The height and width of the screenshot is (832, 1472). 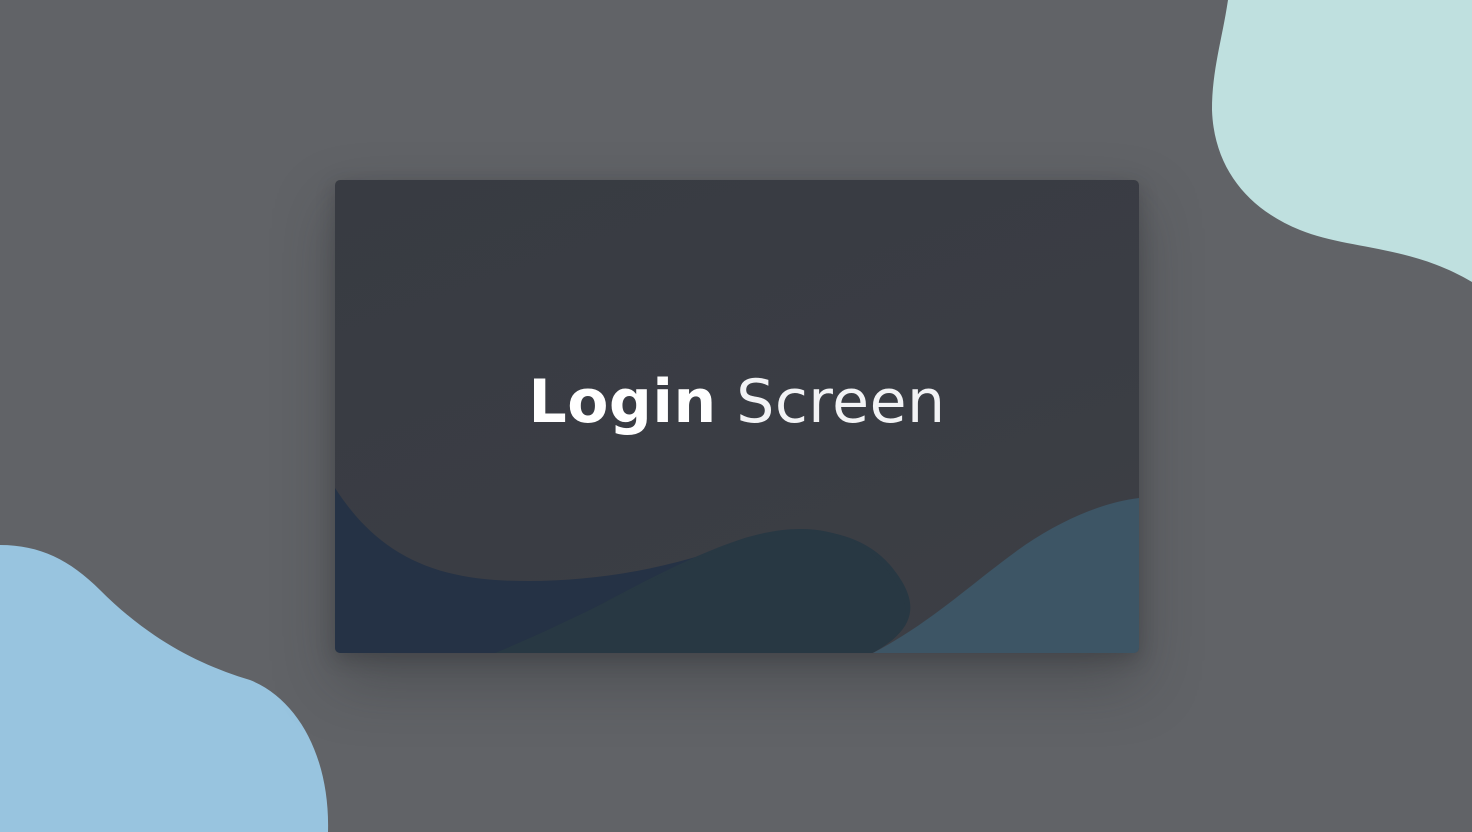 I want to click on top-right-blob, so click(x=1342, y=141).